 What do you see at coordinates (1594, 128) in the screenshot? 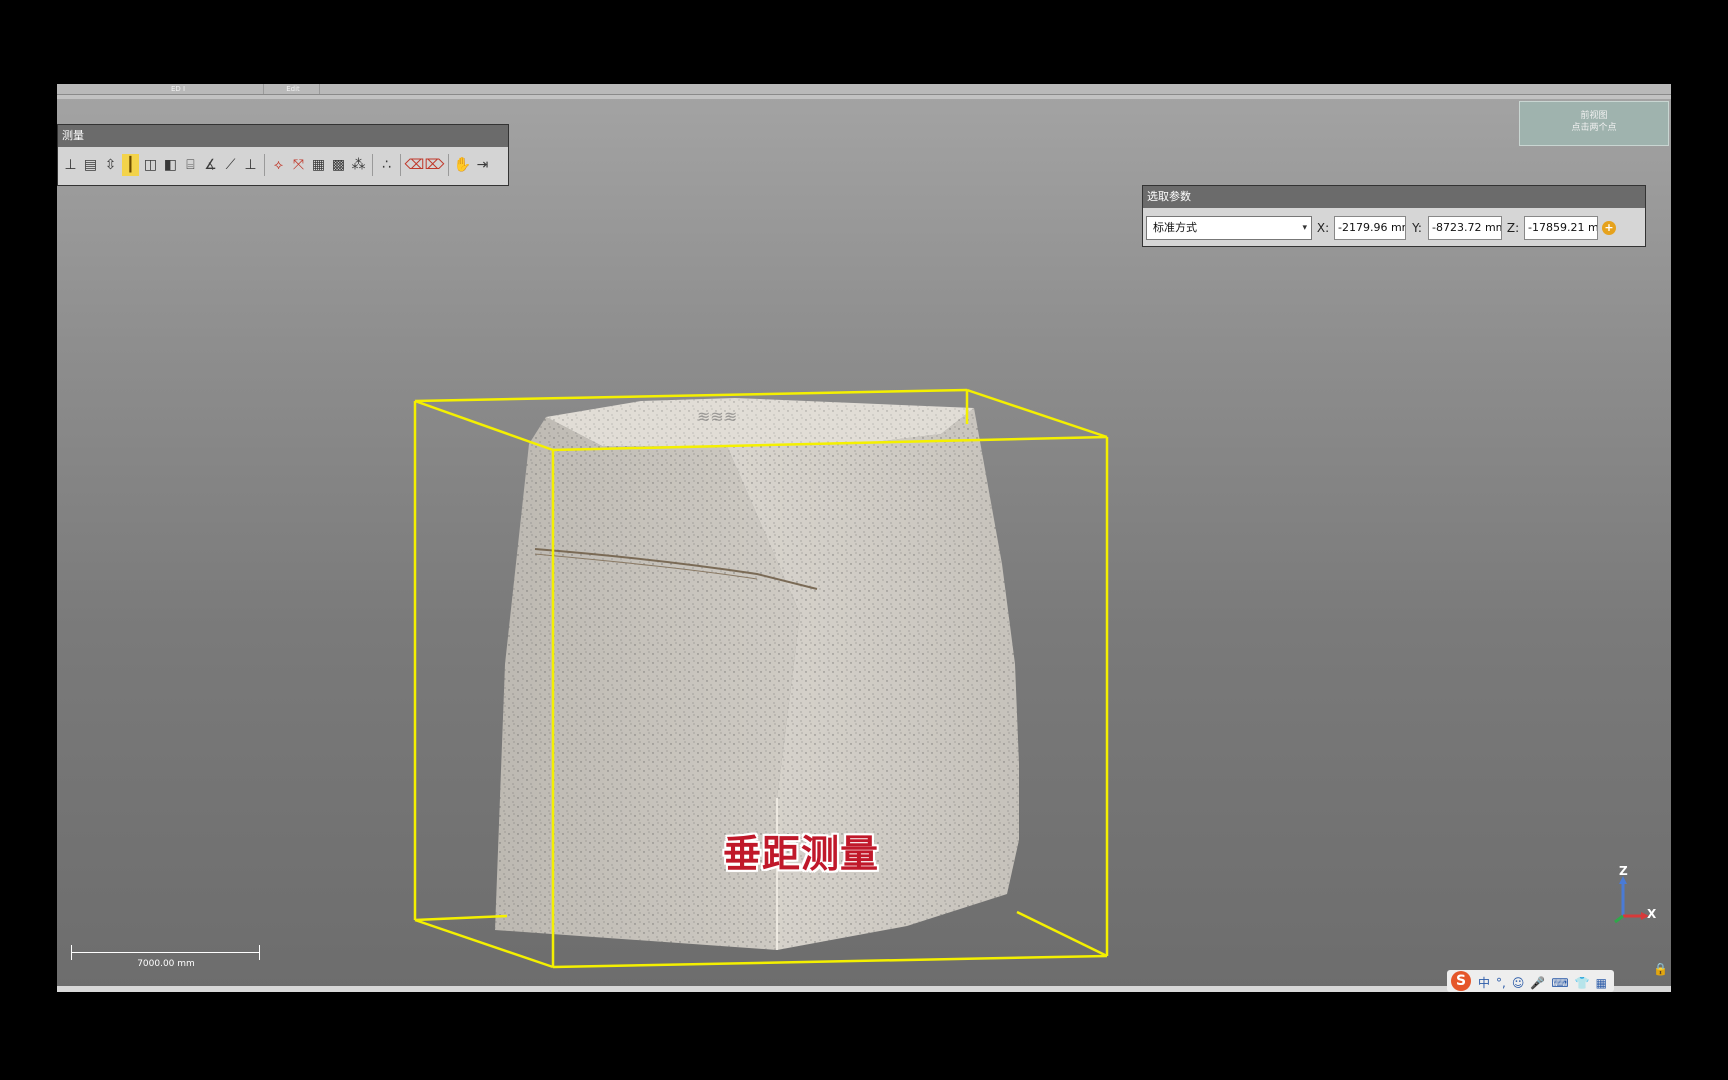
I see `view-hint-line2: 点击两个点` at bounding box center [1594, 128].